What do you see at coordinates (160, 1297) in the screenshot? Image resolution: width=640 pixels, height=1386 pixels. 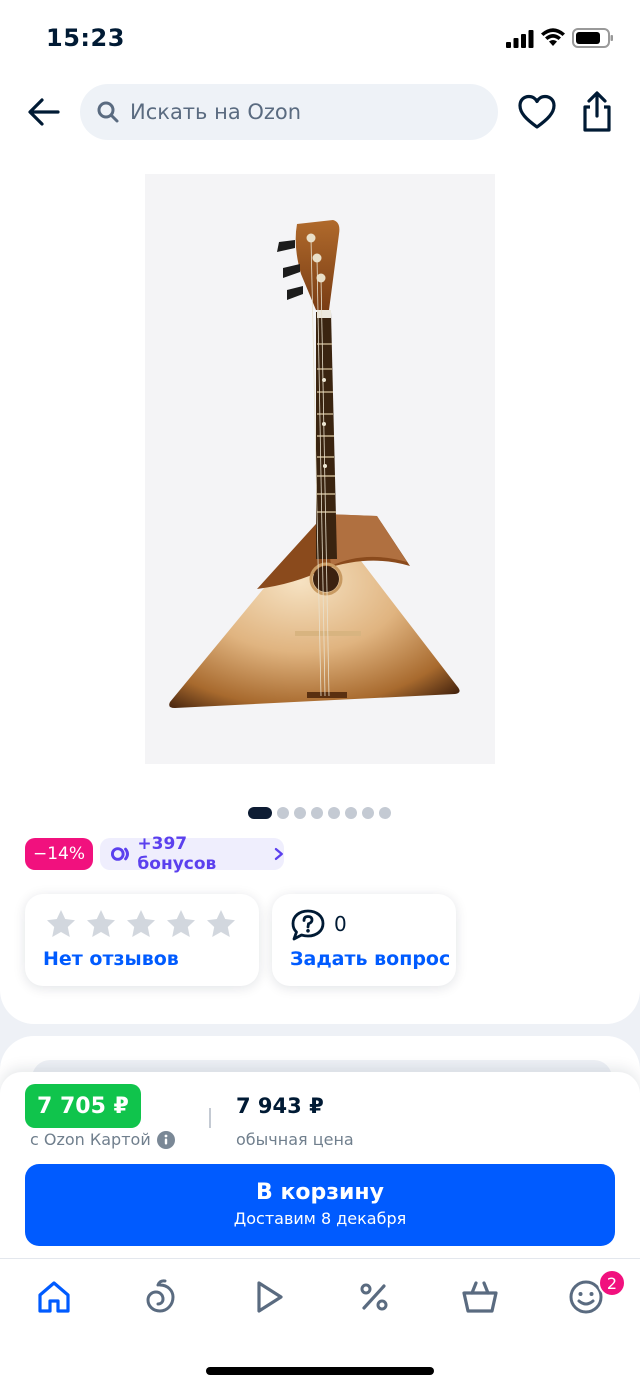 I see `tab-fresh-icon` at bounding box center [160, 1297].